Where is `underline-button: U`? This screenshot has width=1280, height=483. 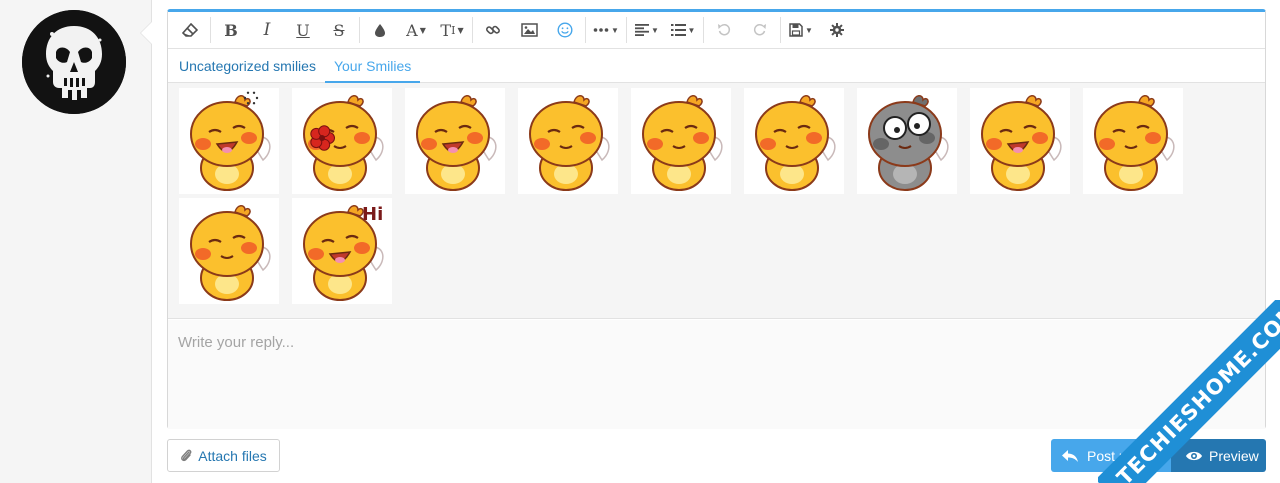 underline-button: U is located at coordinates (303, 30).